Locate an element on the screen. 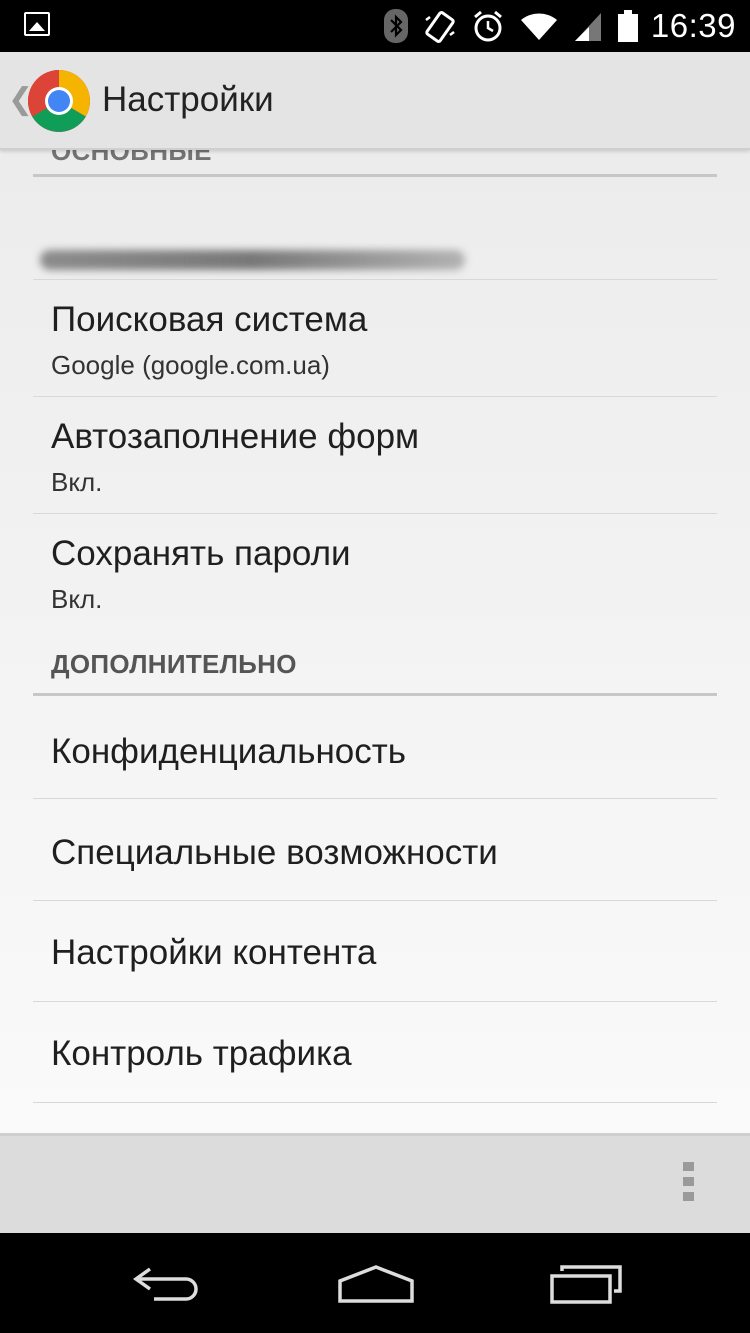 Image resolution: width=750 pixels, height=1333 pixels. privacy-item: Конфиденциальность is located at coordinates (375, 747).